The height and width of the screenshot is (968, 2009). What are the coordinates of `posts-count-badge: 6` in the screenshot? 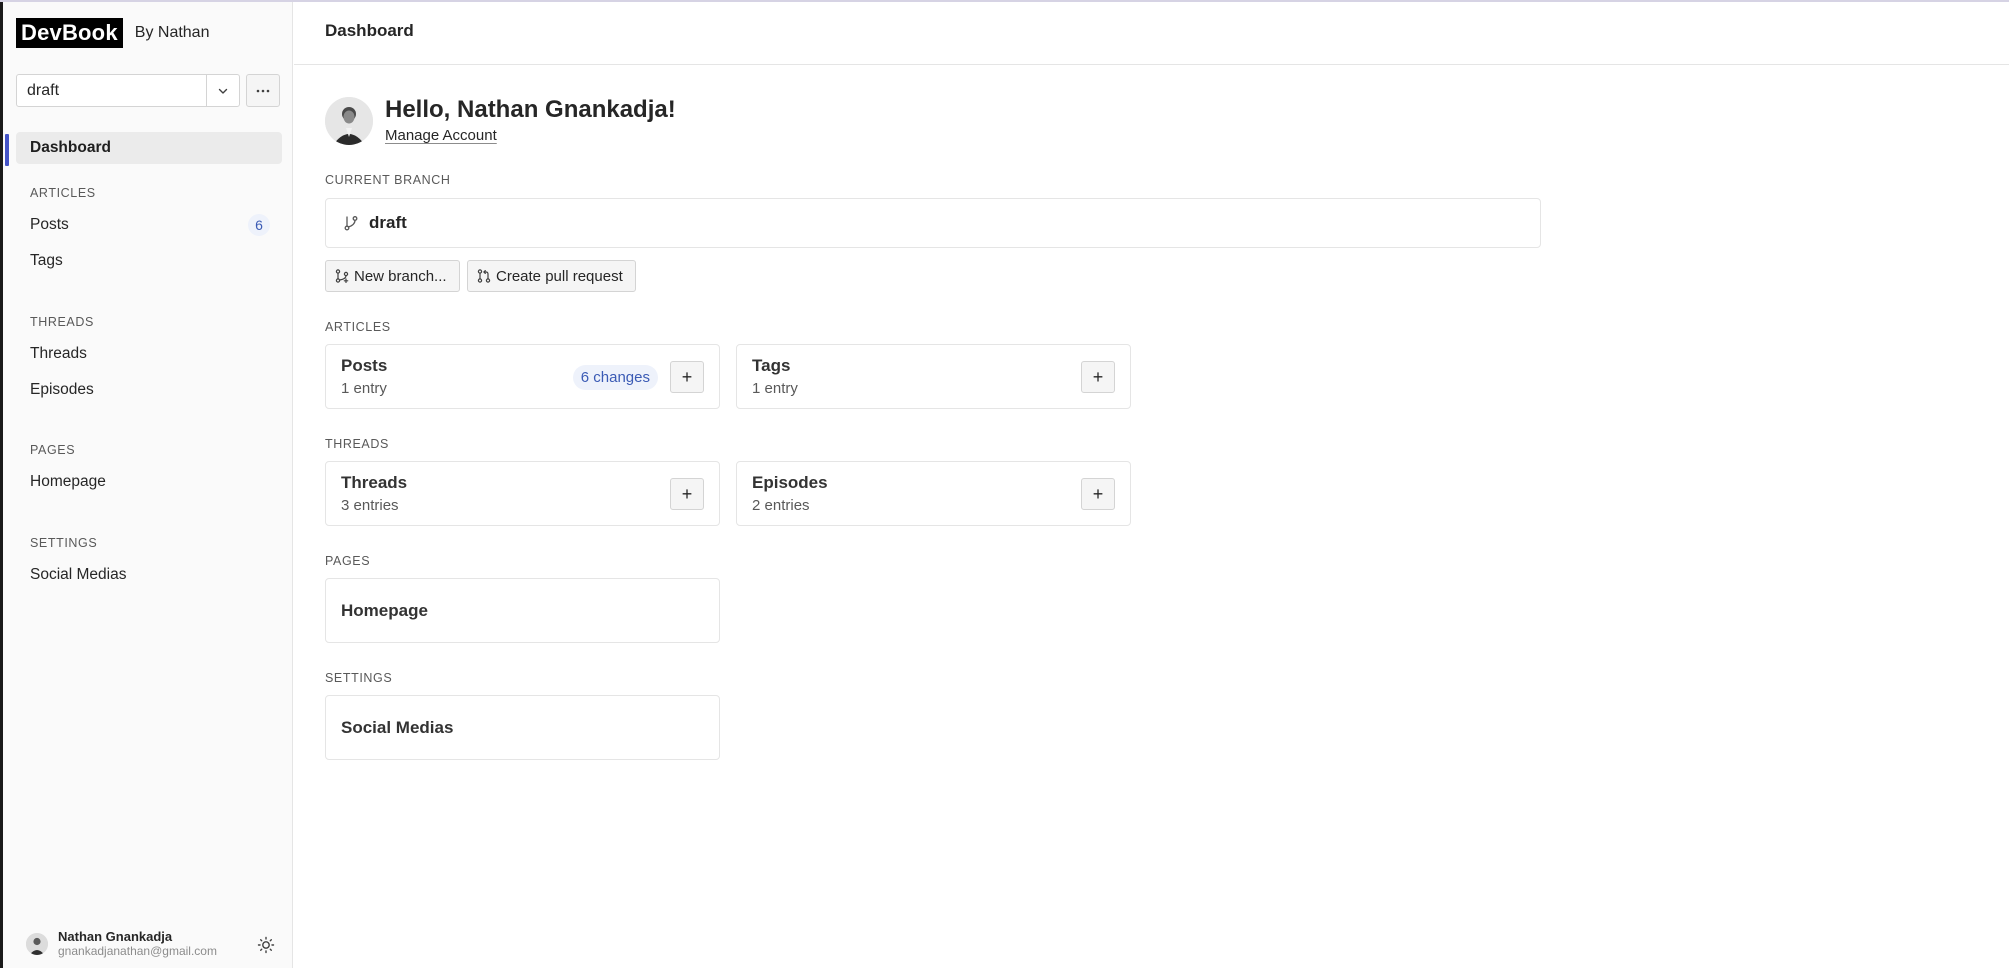 It's located at (259, 225).